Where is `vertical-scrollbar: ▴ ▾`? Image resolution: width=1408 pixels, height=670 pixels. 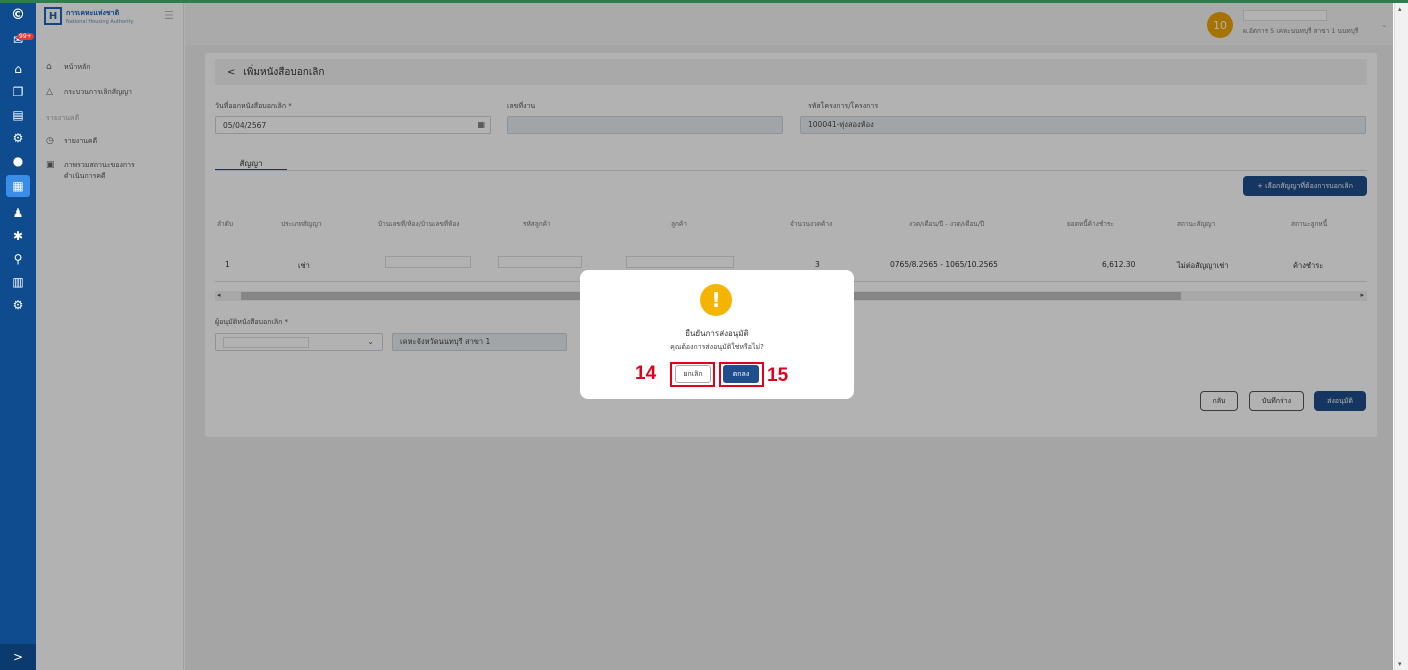
vertical-scrollbar: ▴ ▾ is located at coordinates (1401, 336).